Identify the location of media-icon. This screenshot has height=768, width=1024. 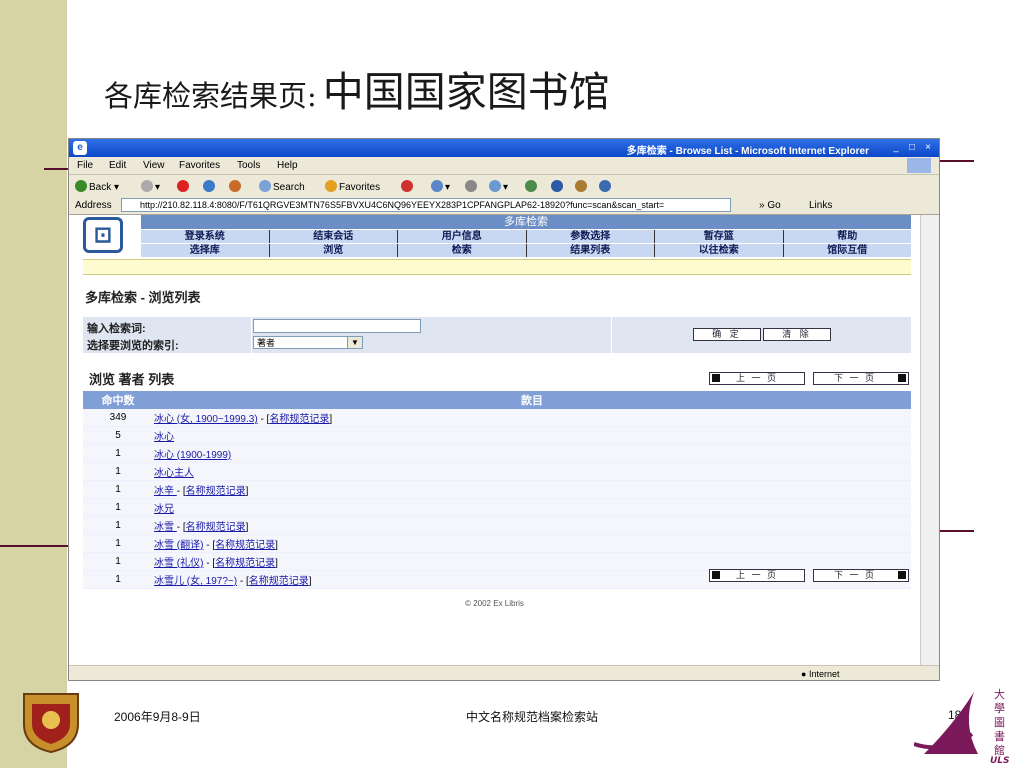
(408, 186).